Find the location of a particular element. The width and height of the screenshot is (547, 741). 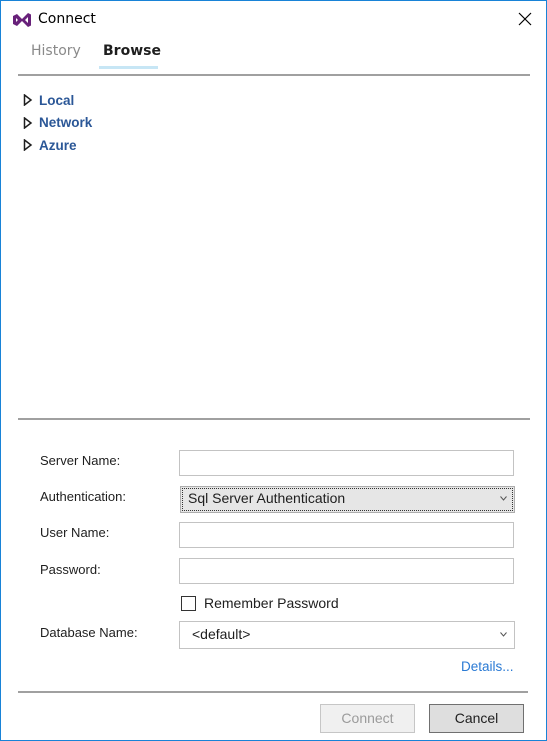

database-name-value: <default> is located at coordinates (221, 634).